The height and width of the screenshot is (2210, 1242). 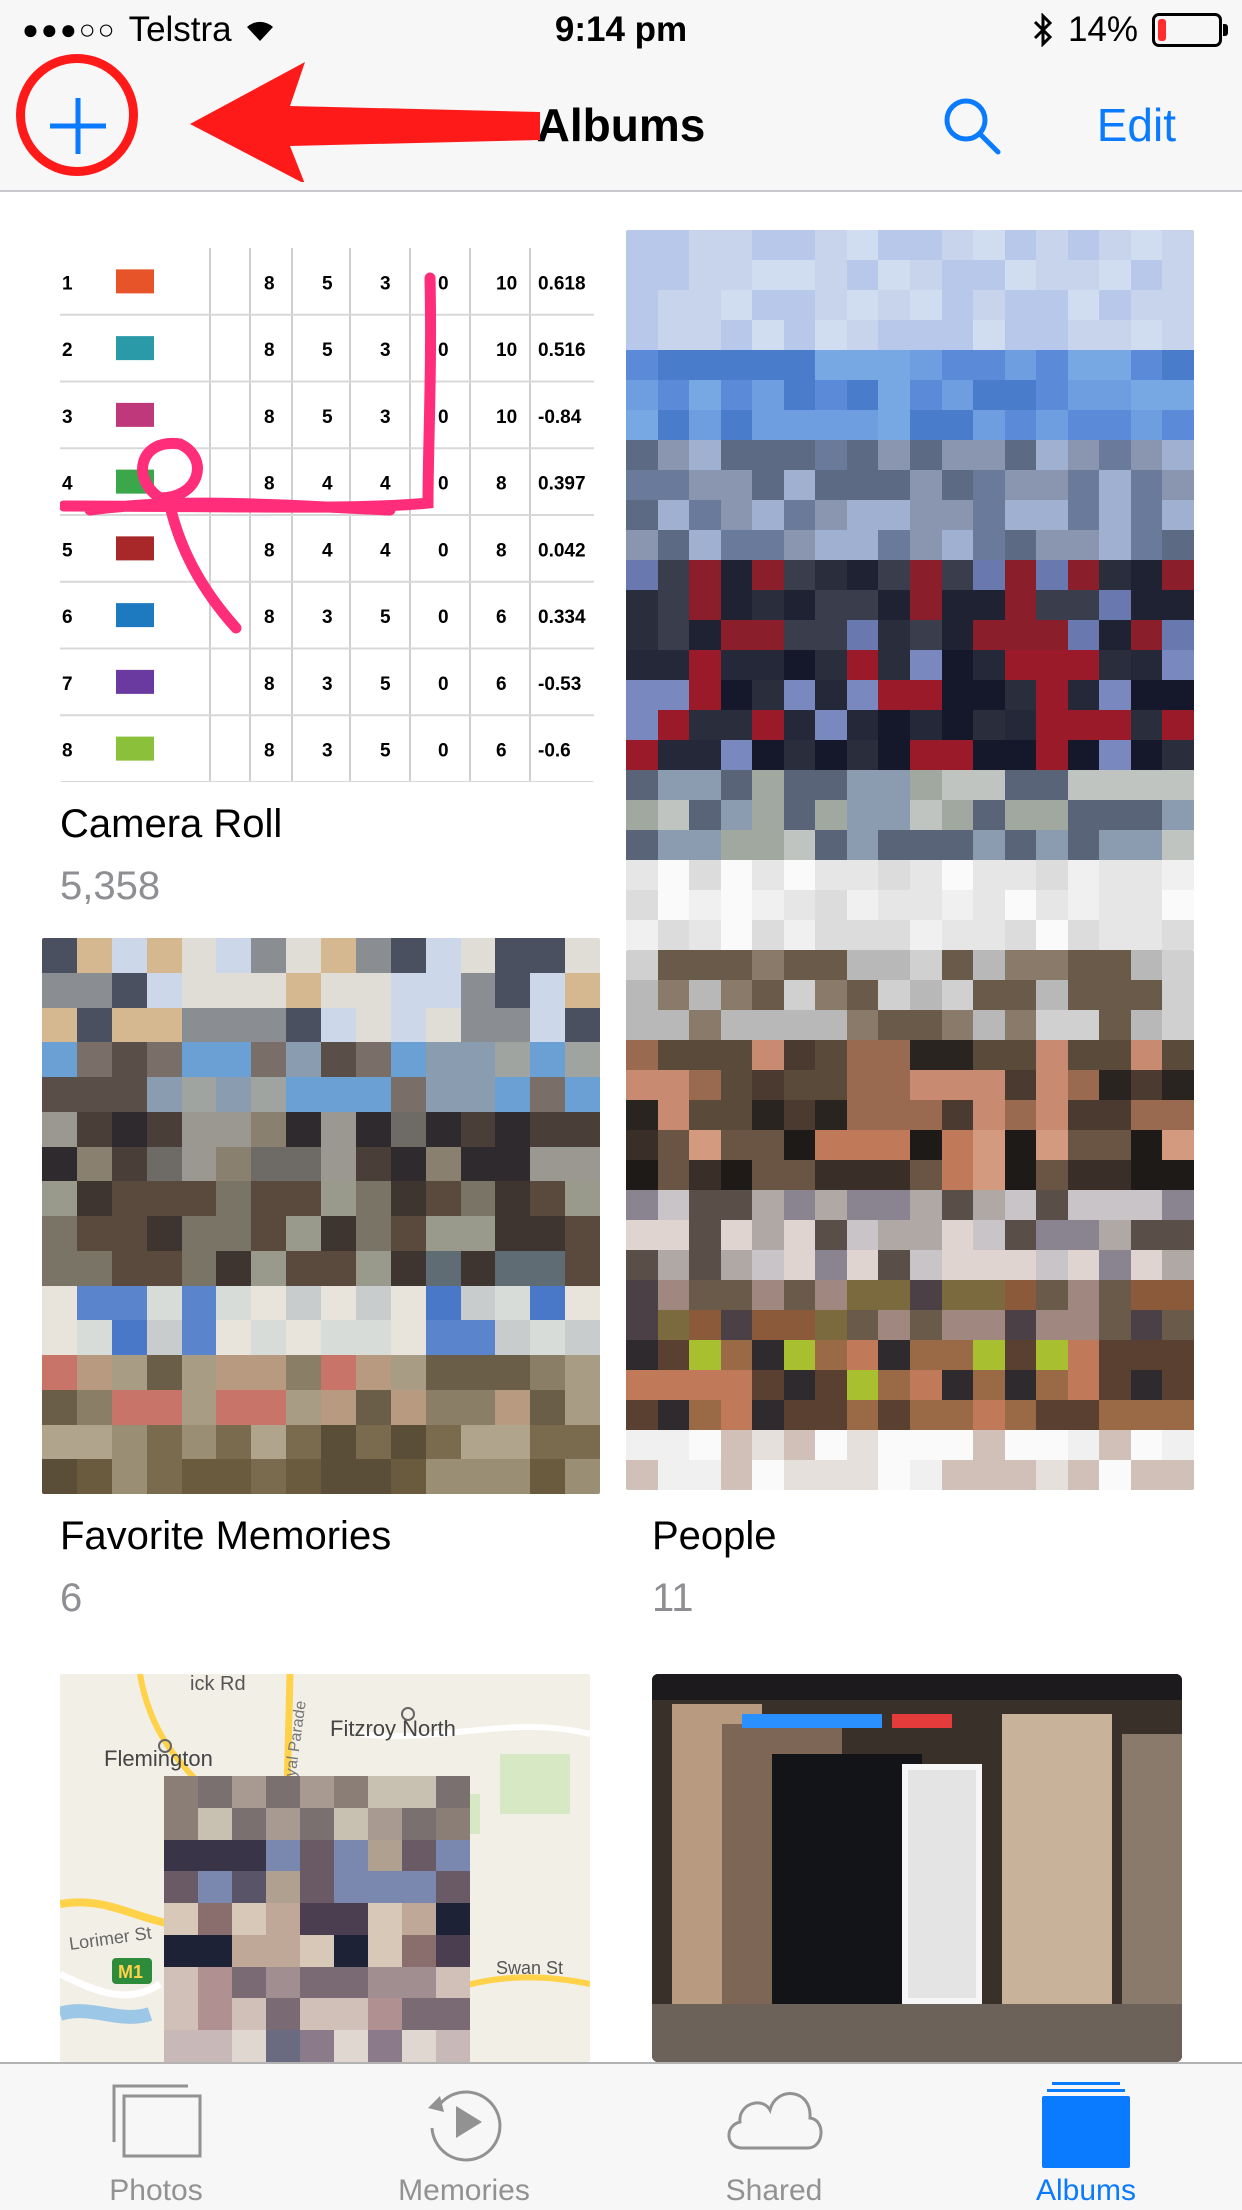 I want to click on table-cell: 3, so click(x=385, y=283).